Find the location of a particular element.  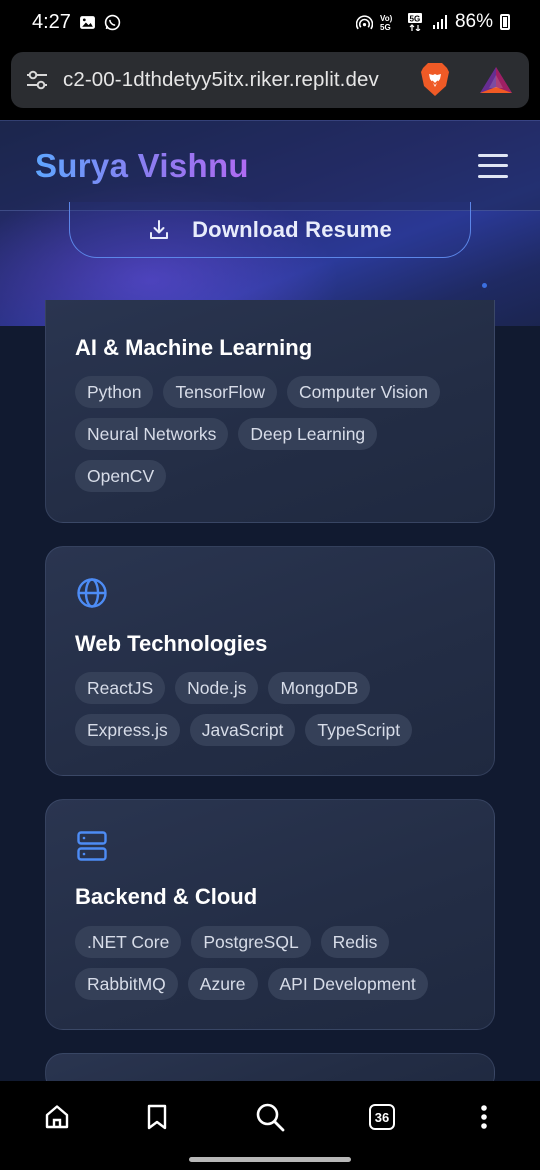

address-bar: c2-00-1dthdetyy5itx.riker.replit.dev is located at coordinates (270, 80).